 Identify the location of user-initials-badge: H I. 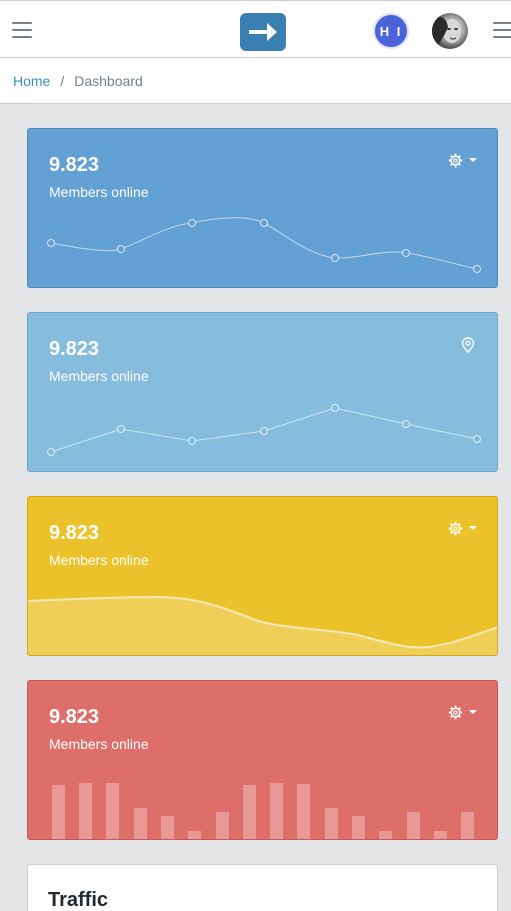
(391, 31).